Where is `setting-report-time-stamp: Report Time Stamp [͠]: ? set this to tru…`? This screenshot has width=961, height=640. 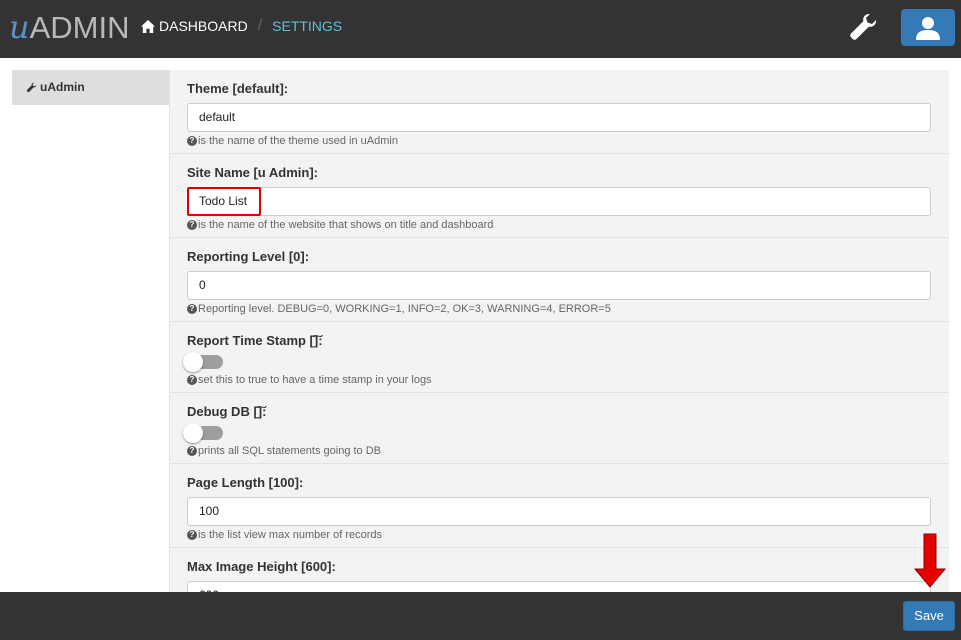 setting-report-time-stamp: Report Time Stamp [͠]: ? set this to tru… is located at coordinates (559, 357).